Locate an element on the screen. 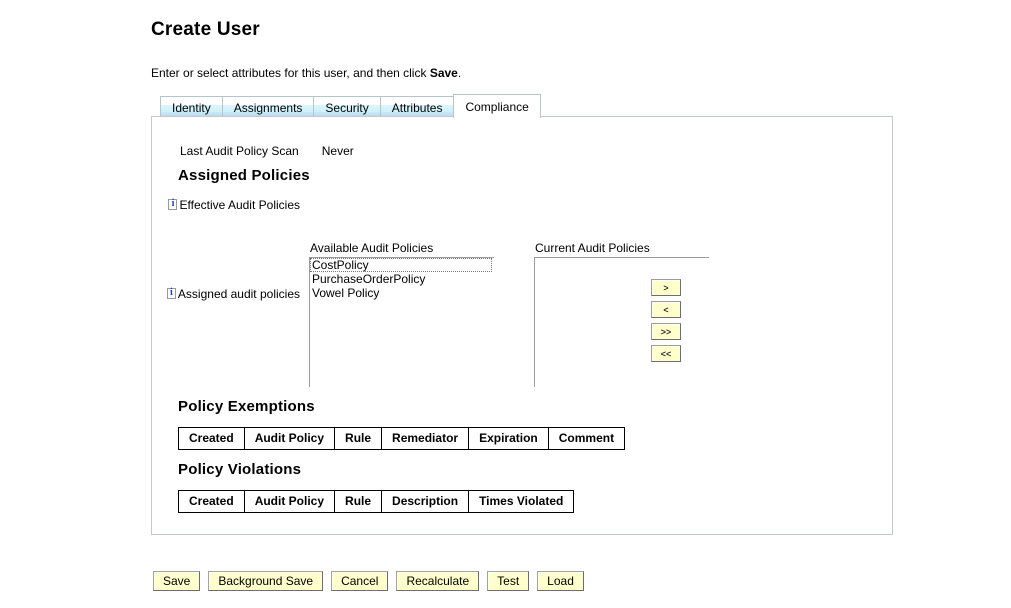 This screenshot has height=608, width=1011. effective-audit-policies-label: Effective Audit Policies is located at coordinates (226, 205).